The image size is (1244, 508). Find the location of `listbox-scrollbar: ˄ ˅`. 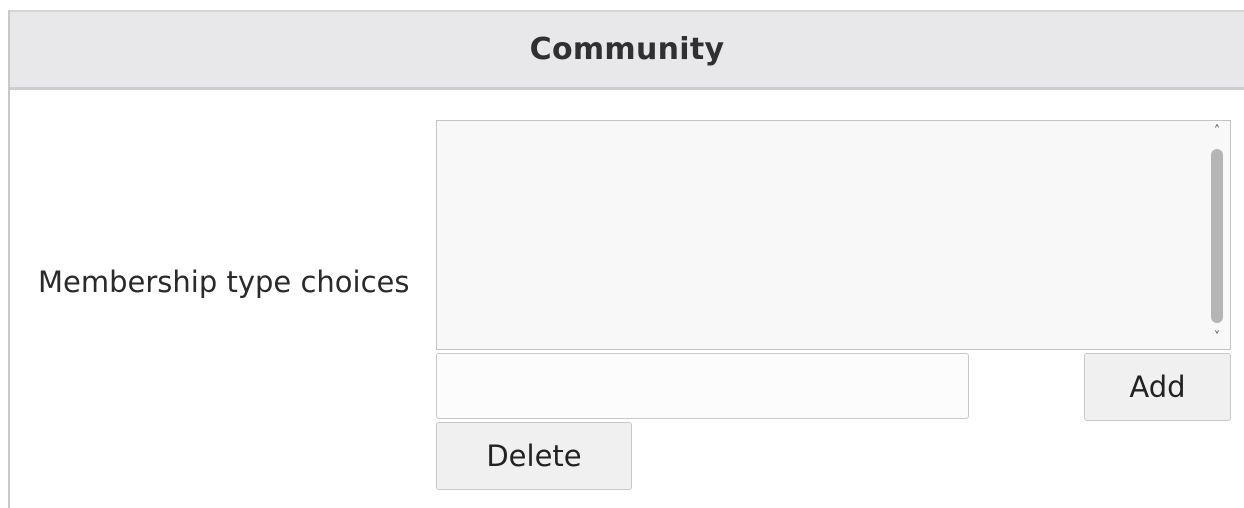

listbox-scrollbar: ˄ ˅ is located at coordinates (1217, 235).